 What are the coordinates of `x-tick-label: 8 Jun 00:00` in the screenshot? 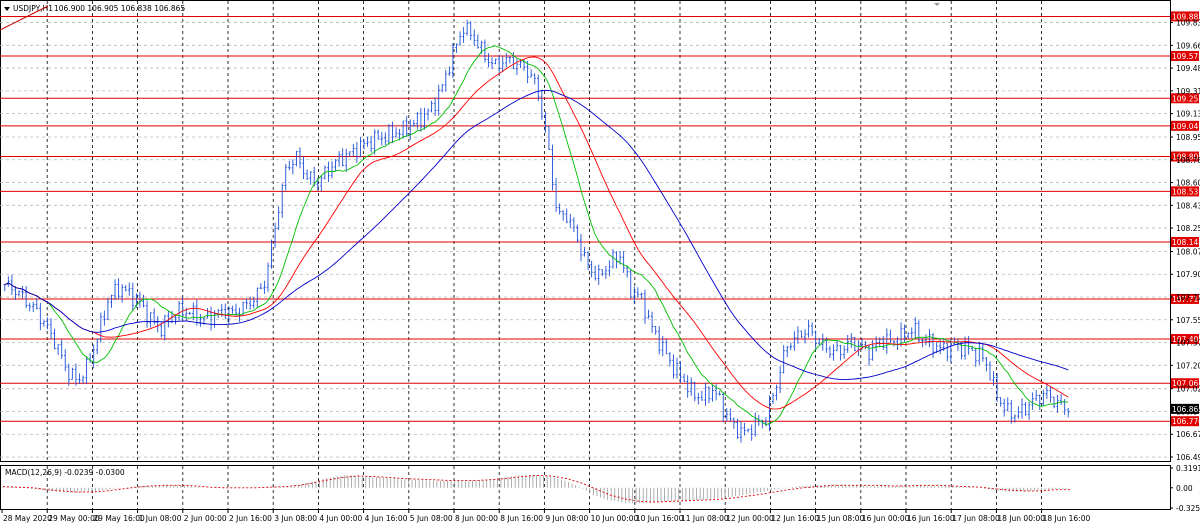 It's located at (476, 518).